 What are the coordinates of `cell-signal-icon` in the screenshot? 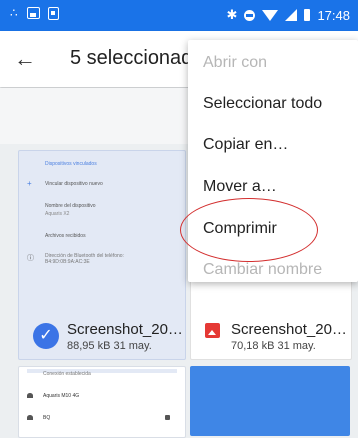 It's located at (291, 15).